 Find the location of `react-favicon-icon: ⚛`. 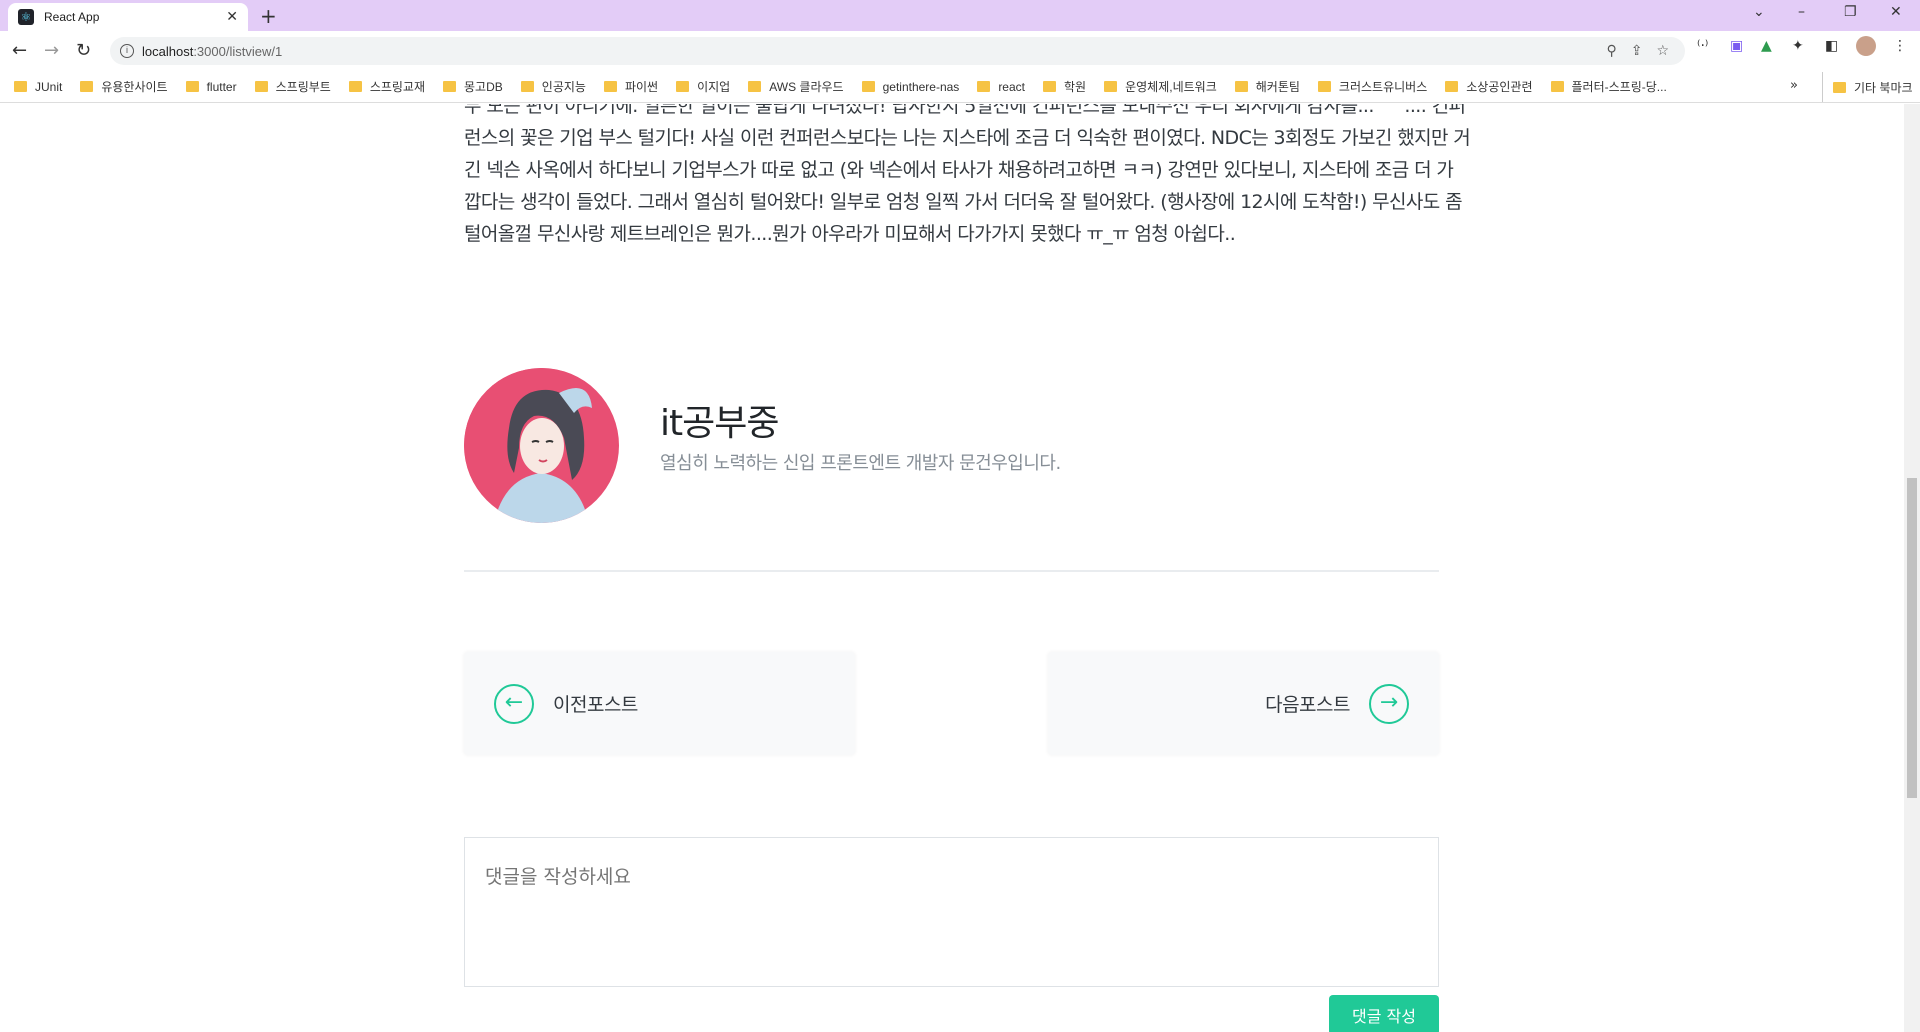

react-favicon-icon: ⚛ is located at coordinates (26, 17).